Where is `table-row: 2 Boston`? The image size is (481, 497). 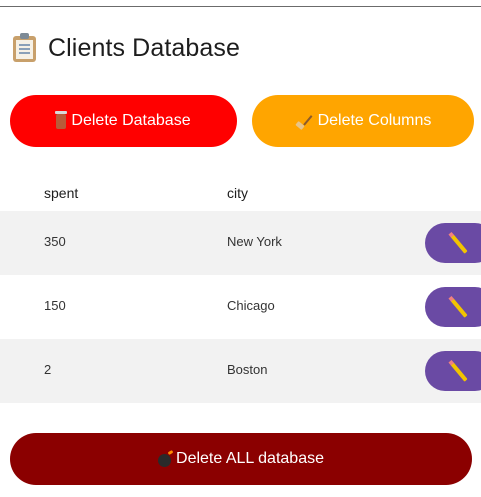 table-row: 2 Boston is located at coordinates (240, 371).